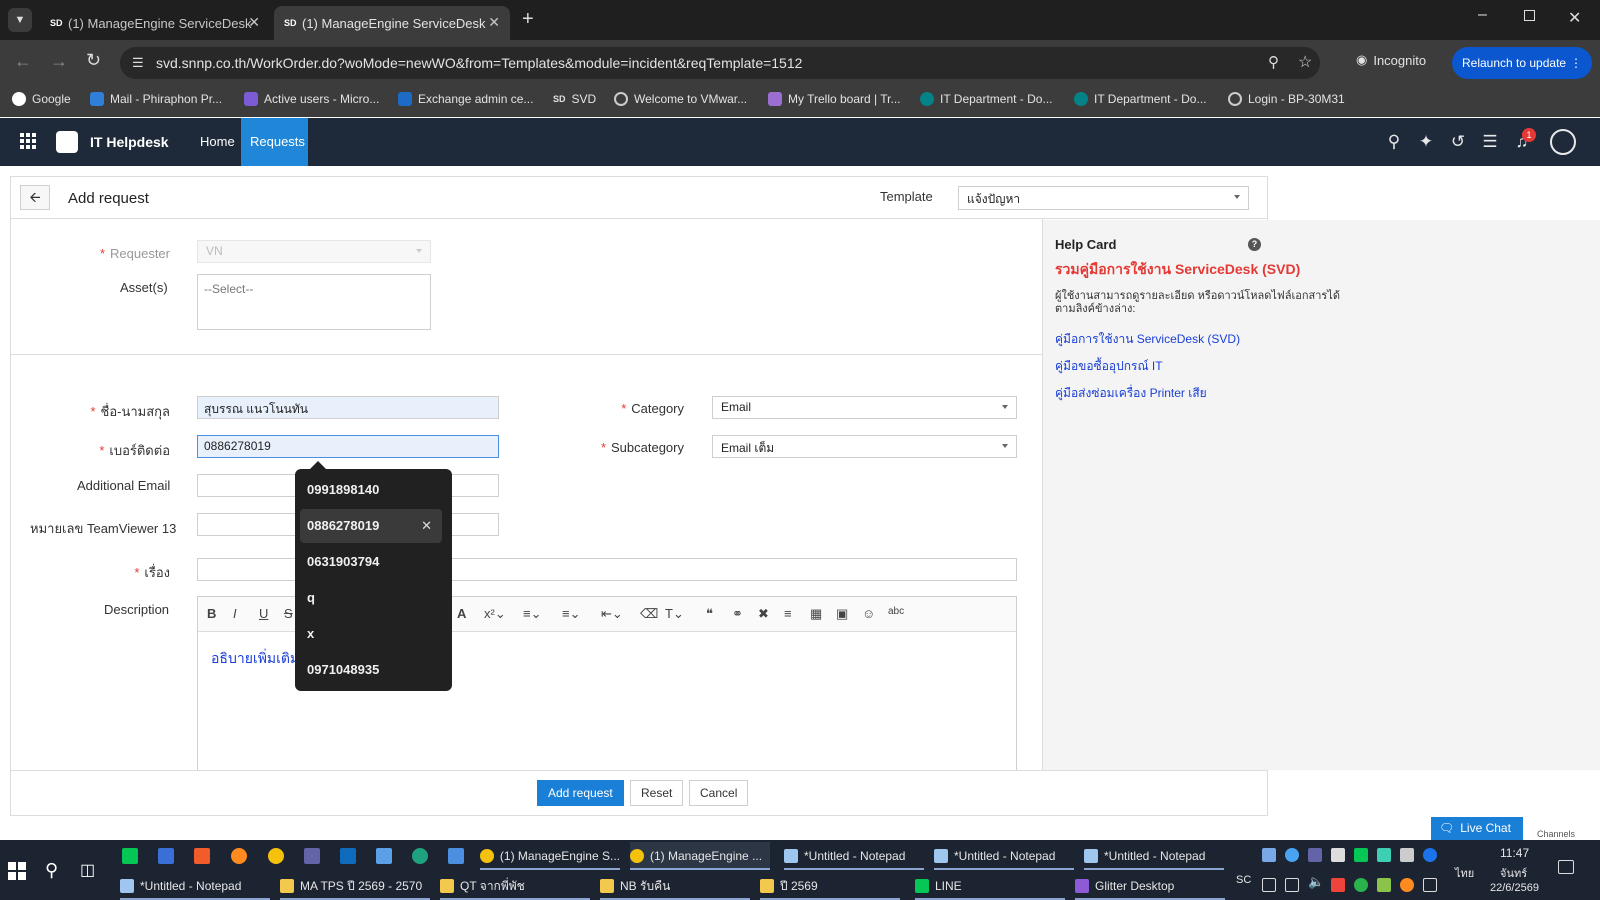 The width and height of the screenshot is (1600, 900). What do you see at coordinates (371, 634) in the screenshot?
I see `autocomplete-item: x` at bounding box center [371, 634].